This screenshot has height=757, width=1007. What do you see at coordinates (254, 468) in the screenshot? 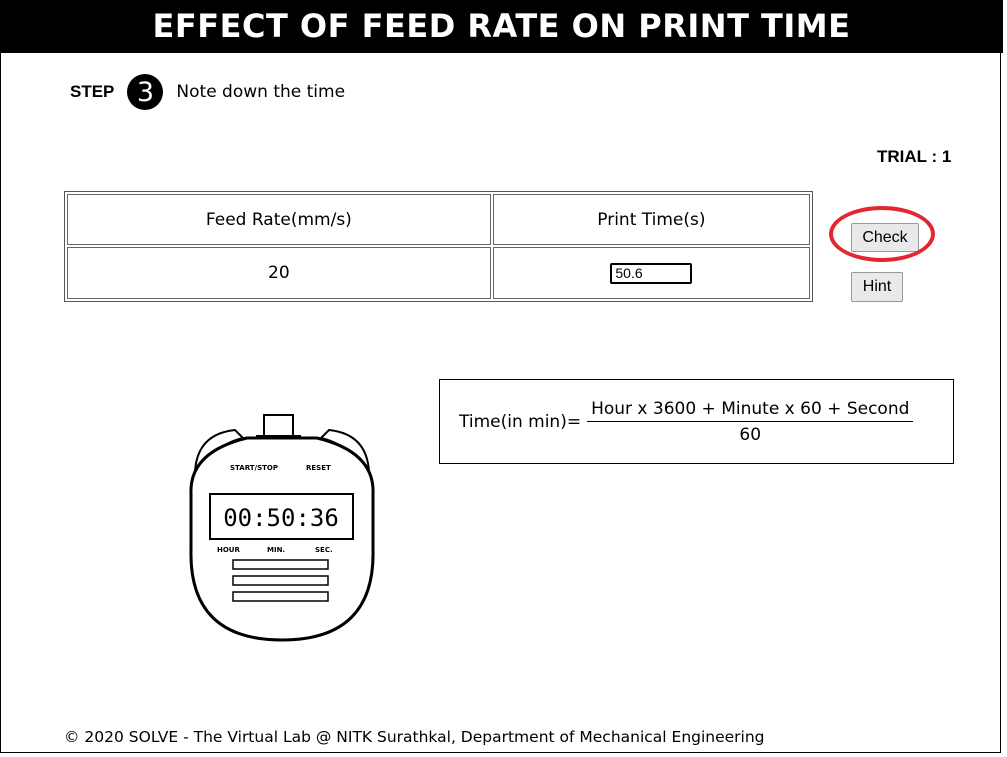
I see `stopwatch-start-stop-label: START/STOP` at bounding box center [254, 468].